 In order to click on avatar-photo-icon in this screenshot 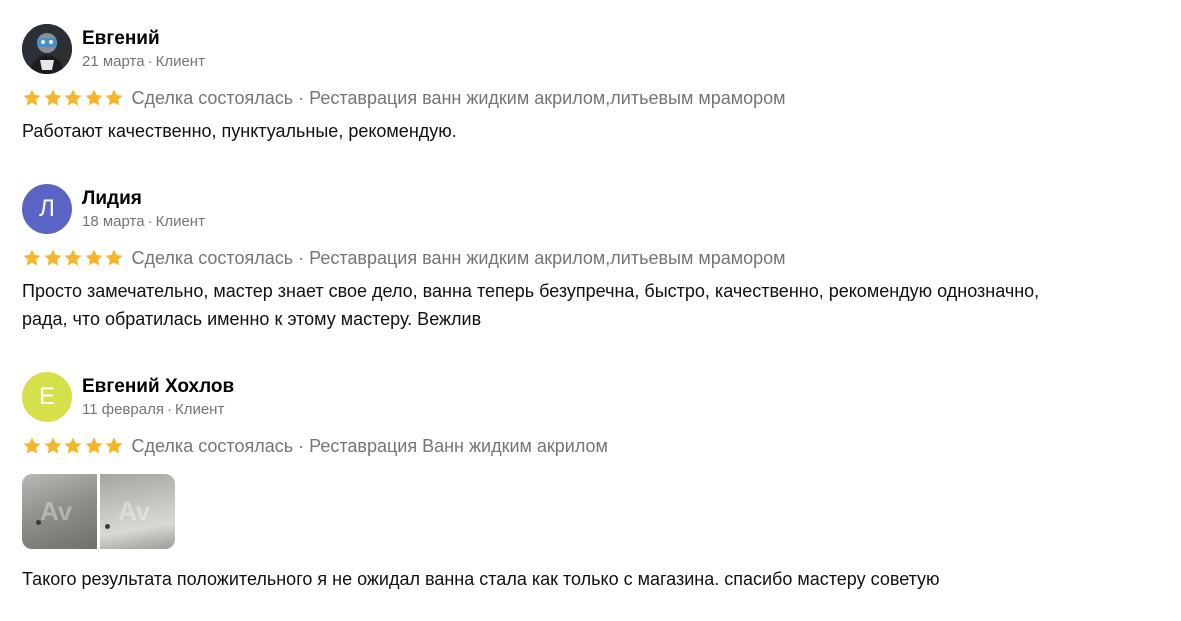, I will do `click(47, 49)`.